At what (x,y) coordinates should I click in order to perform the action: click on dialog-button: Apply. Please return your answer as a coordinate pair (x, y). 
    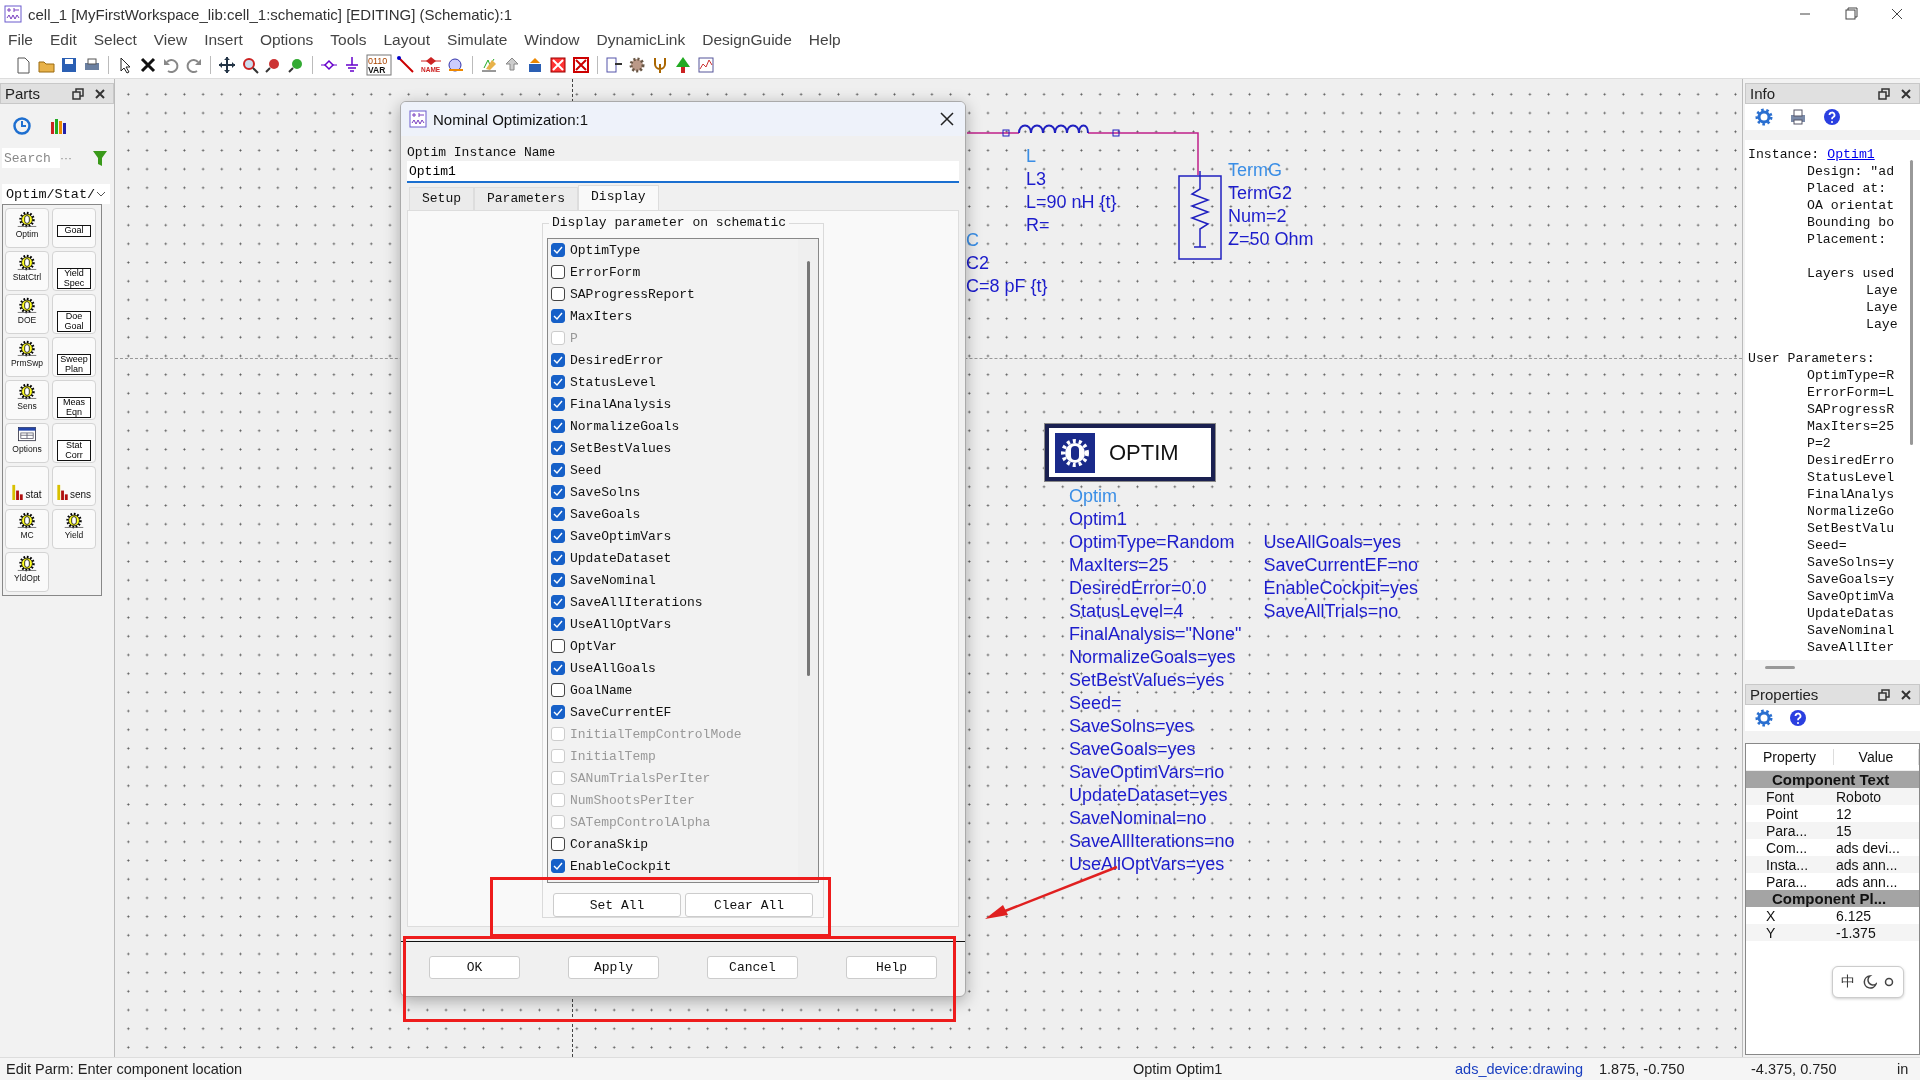
    Looking at the image, I should click on (613, 967).